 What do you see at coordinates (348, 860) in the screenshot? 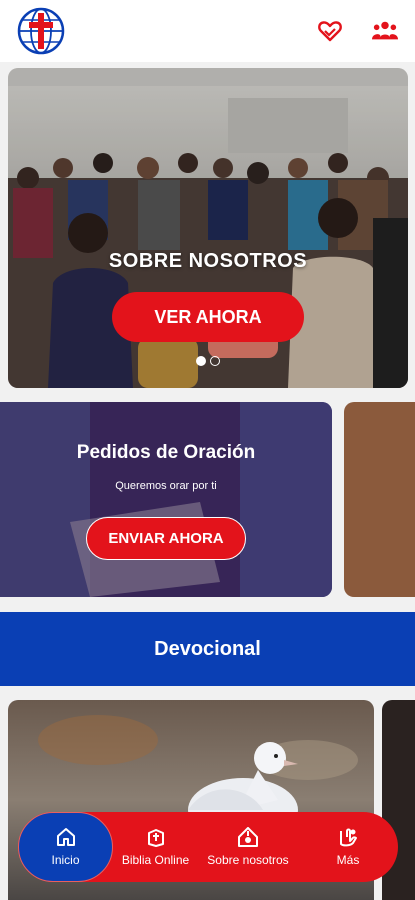
I see `nav-label-mas: Más` at bounding box center [348, 860].